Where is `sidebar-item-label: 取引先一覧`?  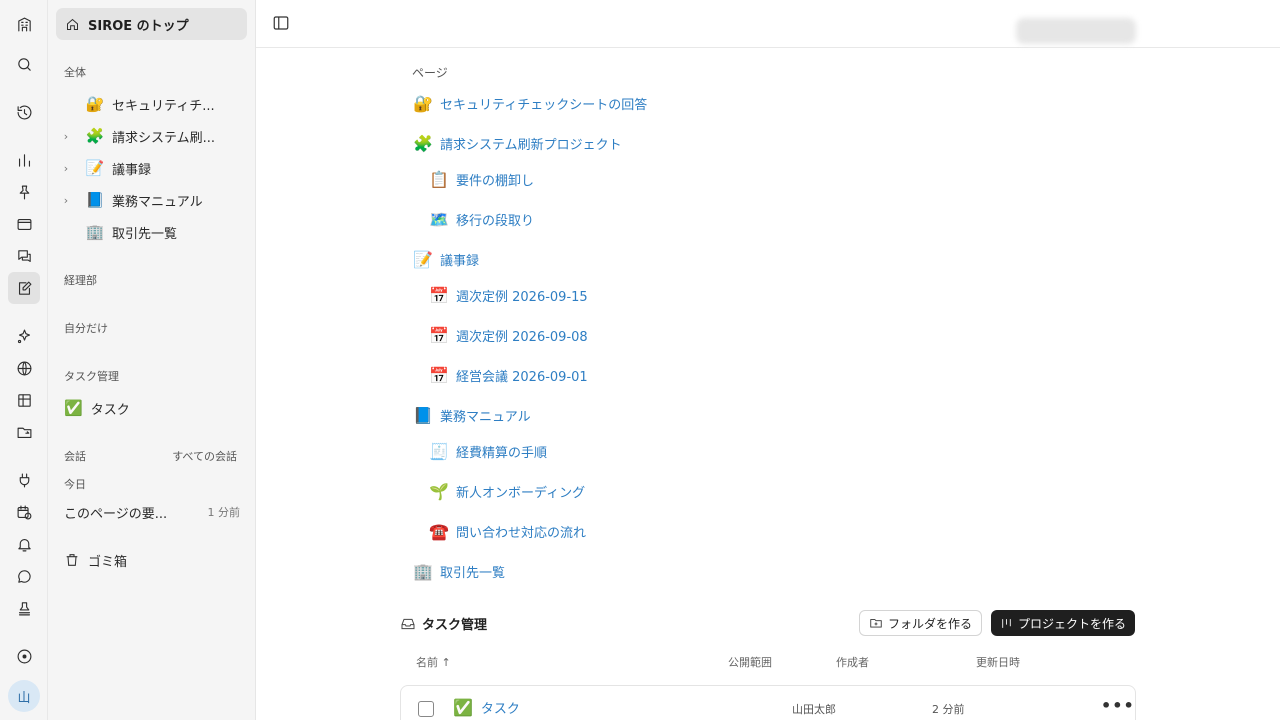 sidebar-item-label: 取引先一覧 is located at coordinates (145, 234).